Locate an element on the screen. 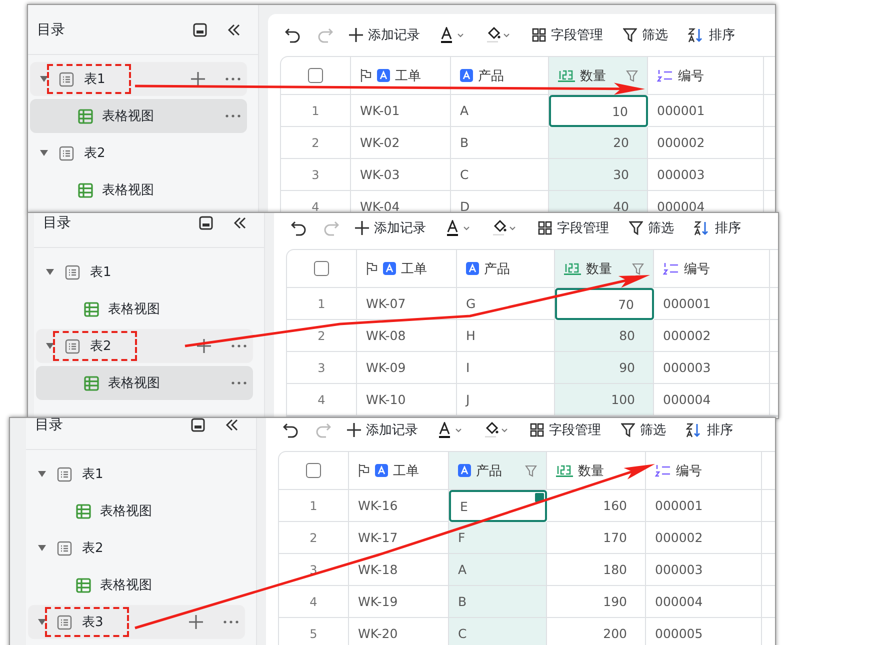 This screenshot has width=890, height=645. table-cell: 170 is located at coordinates (596, 538).